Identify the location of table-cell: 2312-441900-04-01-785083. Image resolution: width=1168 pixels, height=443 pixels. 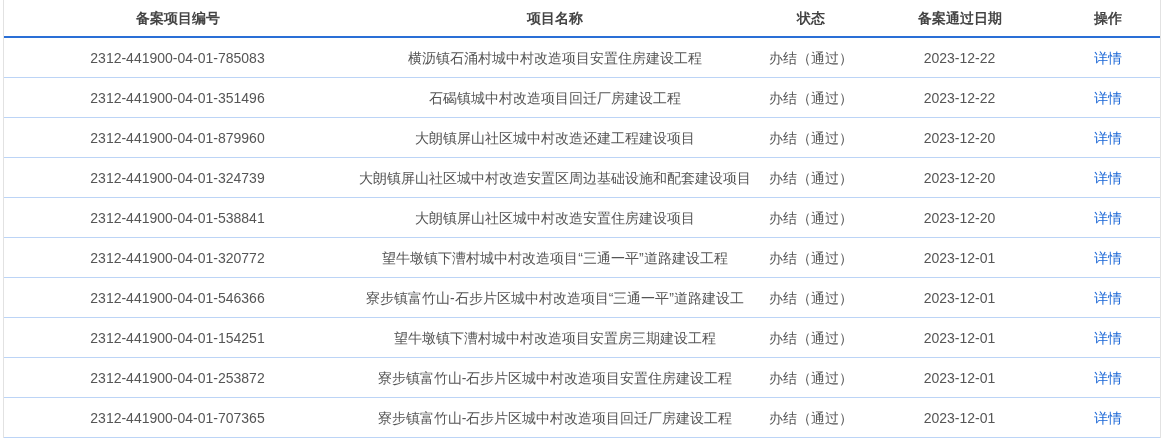
(177, 57).